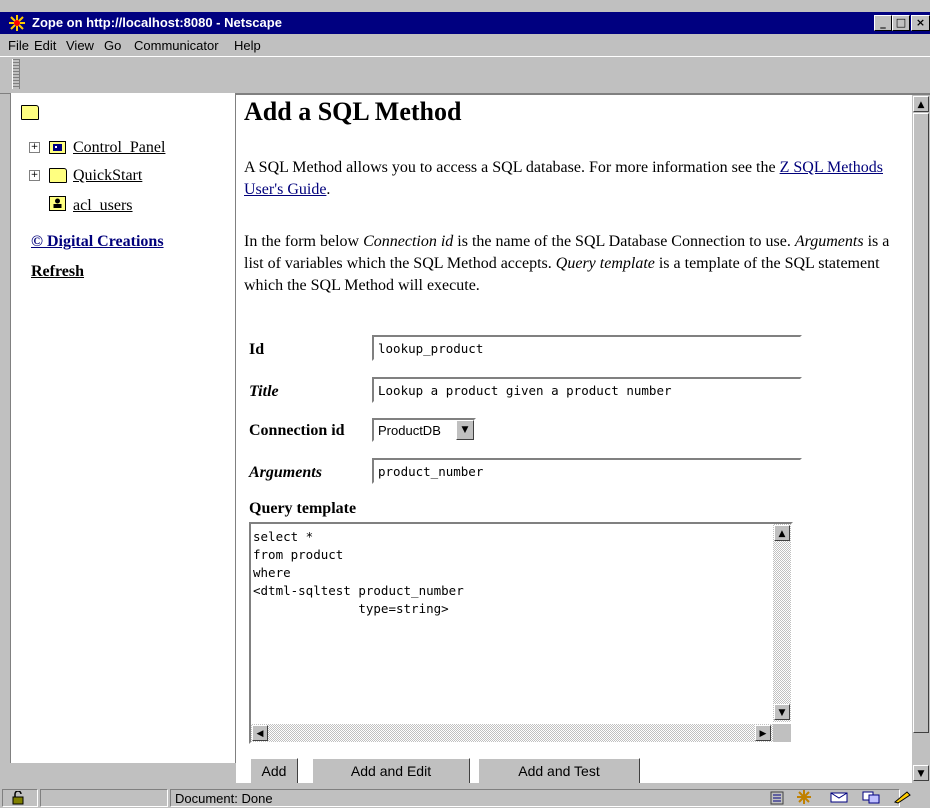 This screenshot has height=808, width=930. I want to click on menu-file: File, so click(18, 45).